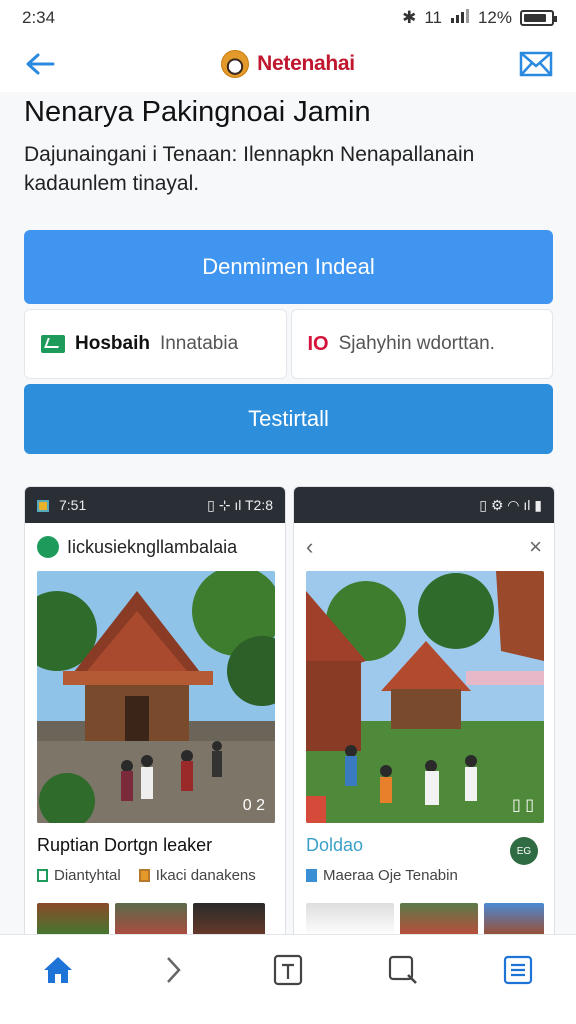  What do you see at coordinates (288, 344) in the screenshot?
I see `option-chips: Hosbaih Innatabia IO Sjahyhin wdorttan.` at bounding box center [288, 344].